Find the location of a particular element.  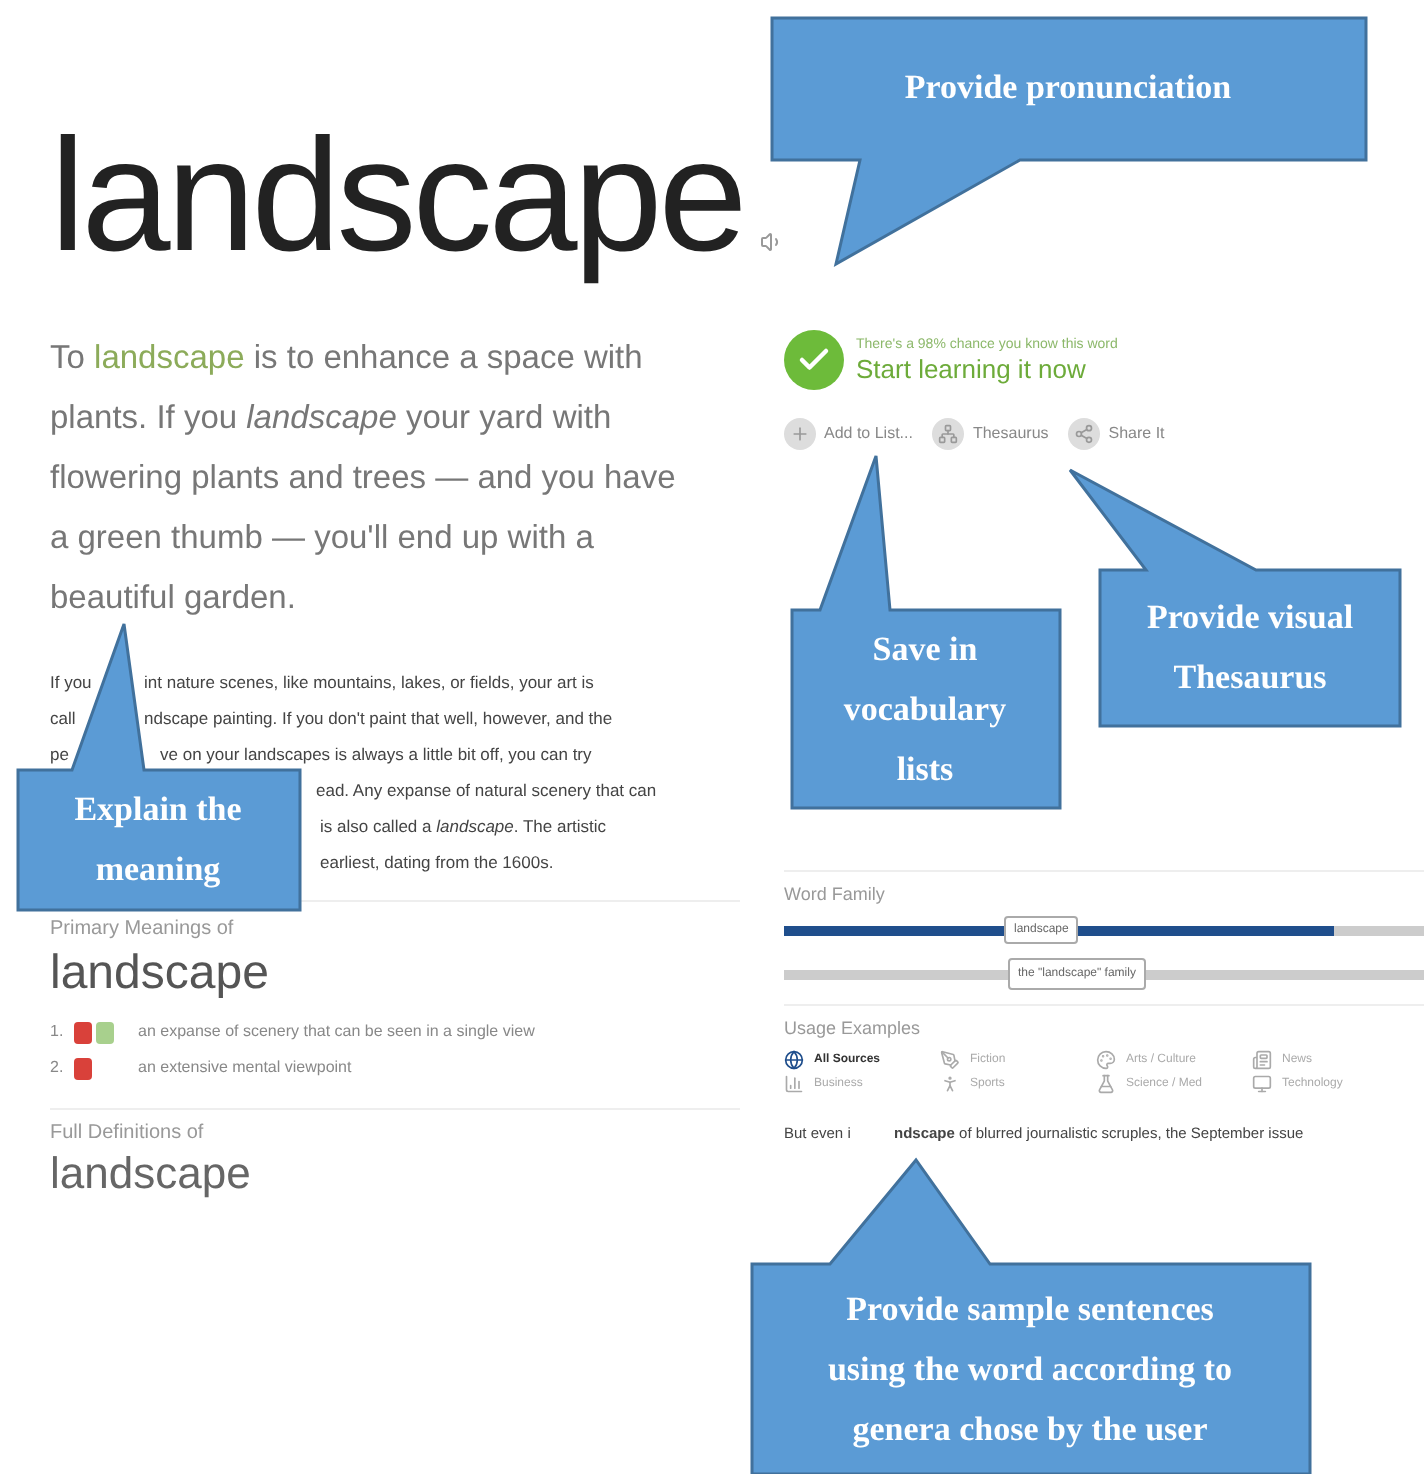

description-text: If you is located at coordinates (71, 681).